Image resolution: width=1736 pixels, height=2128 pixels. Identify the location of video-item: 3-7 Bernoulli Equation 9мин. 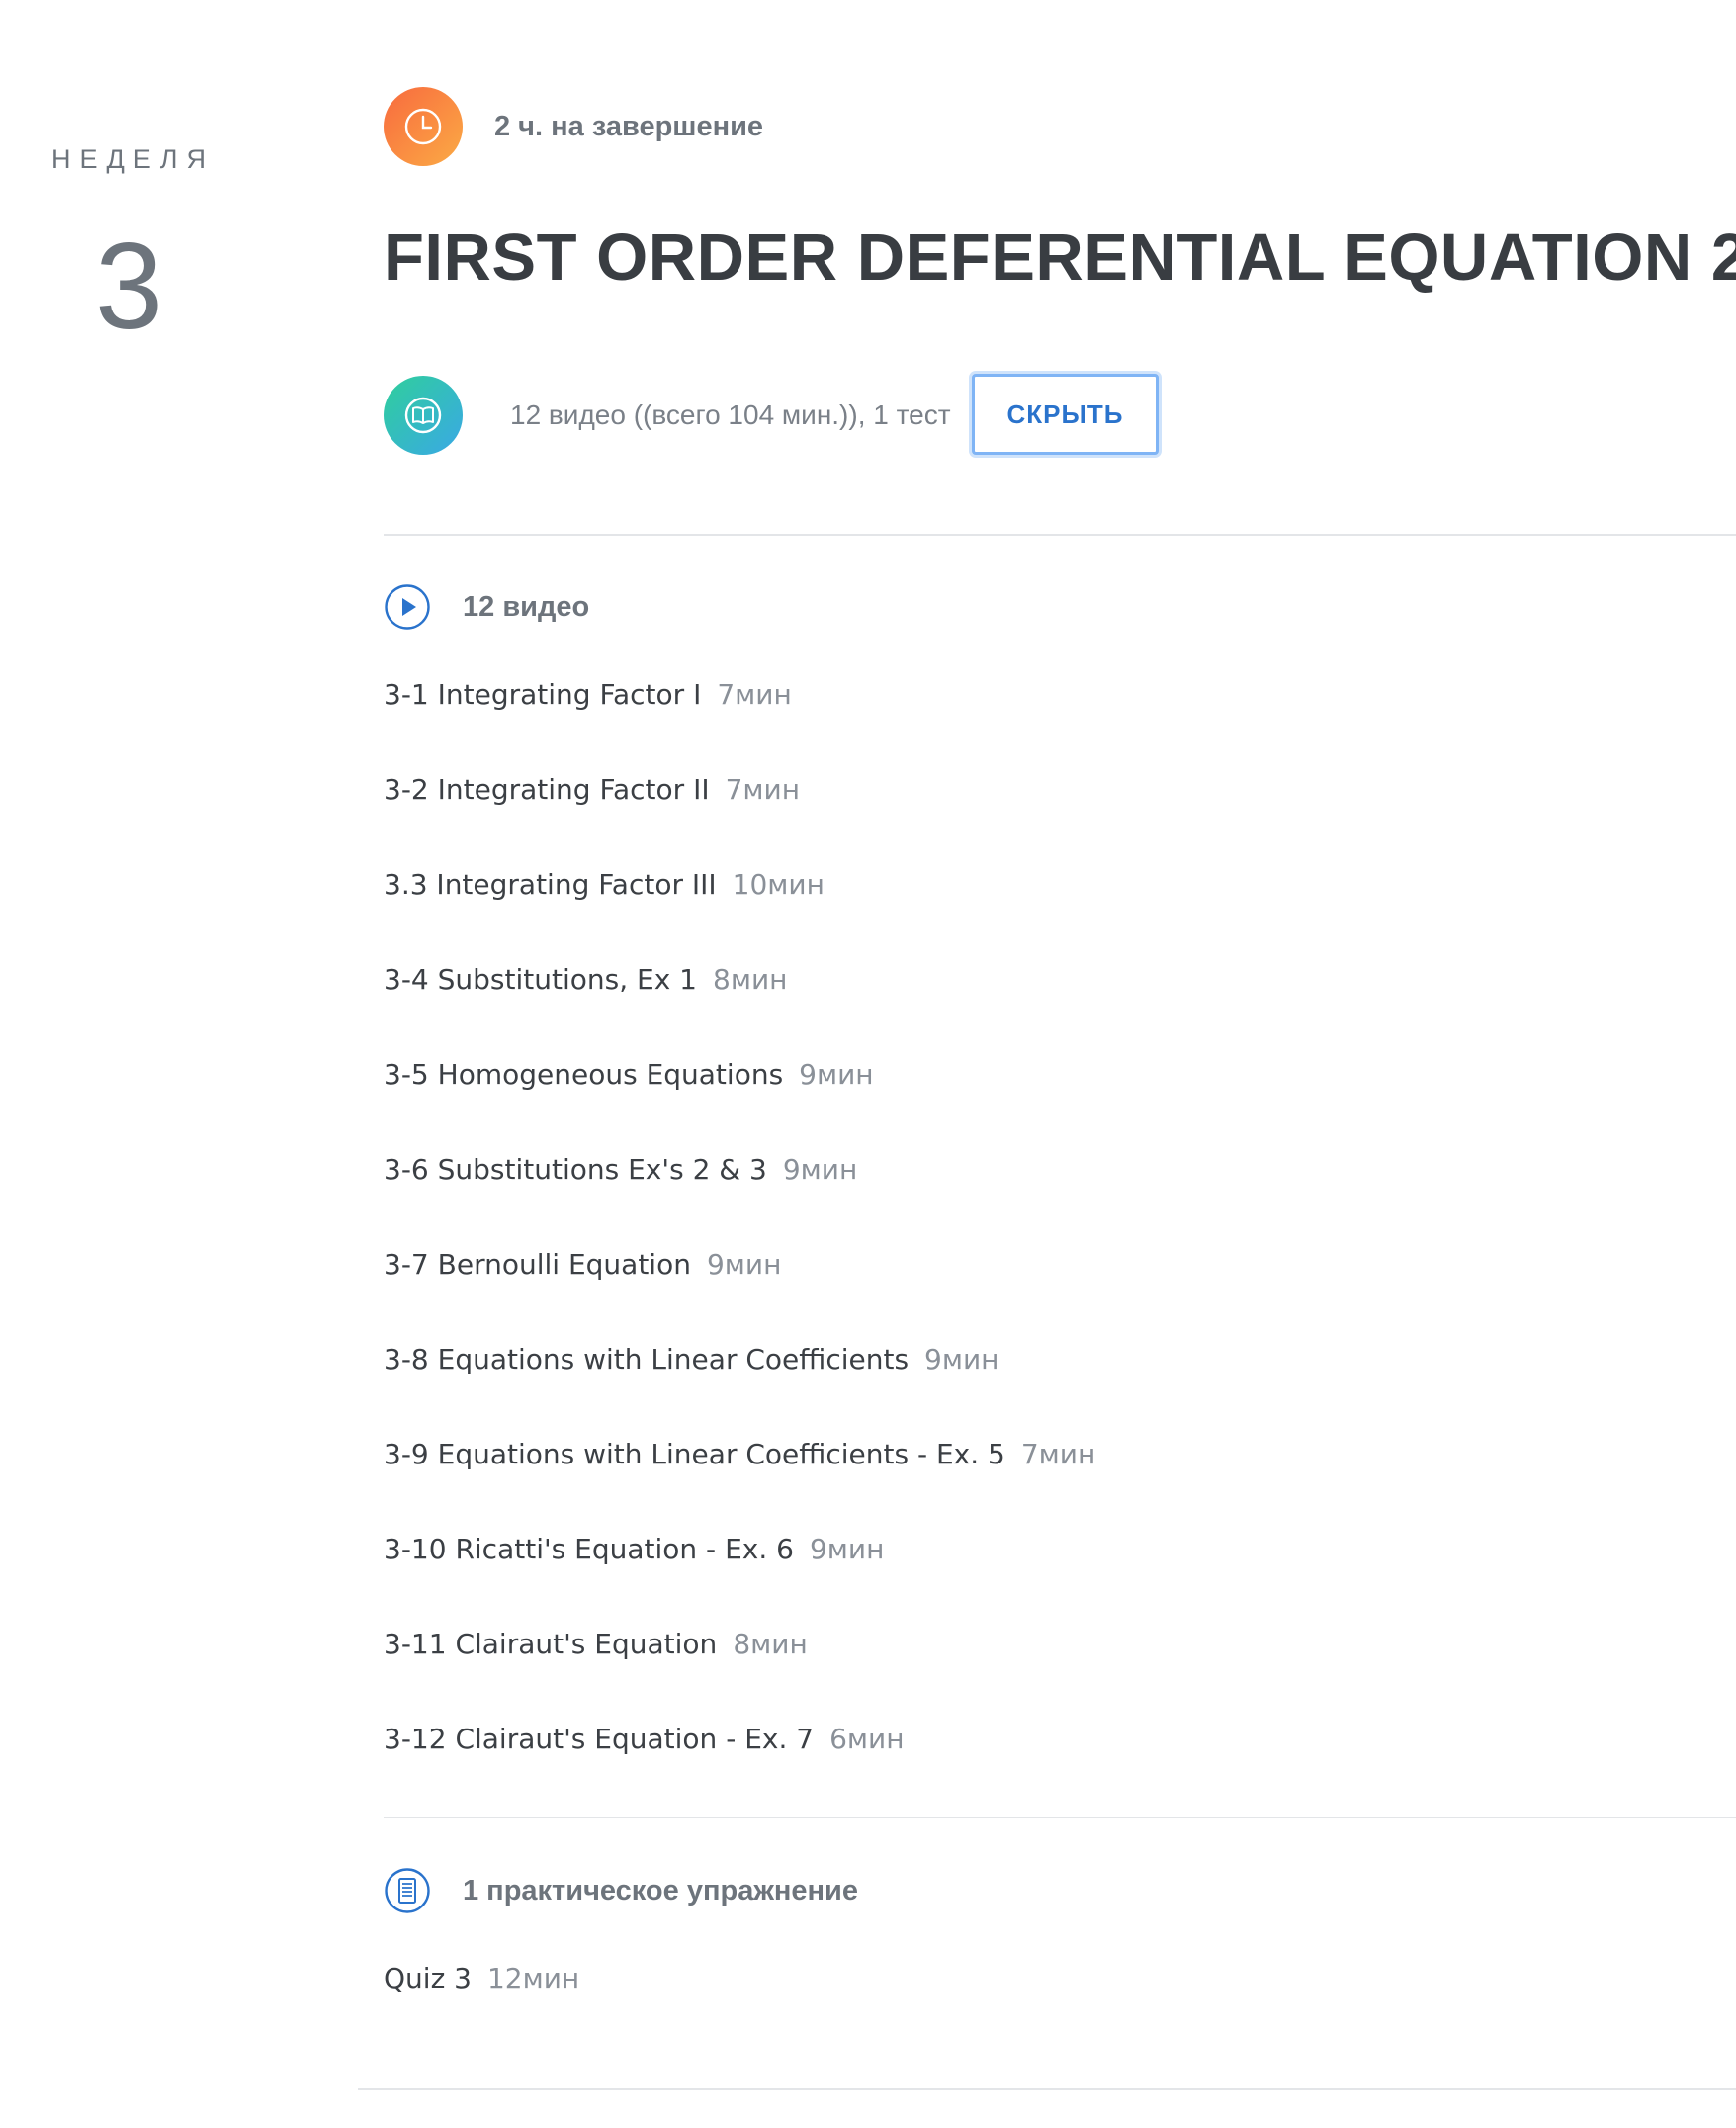
(739, 1295).